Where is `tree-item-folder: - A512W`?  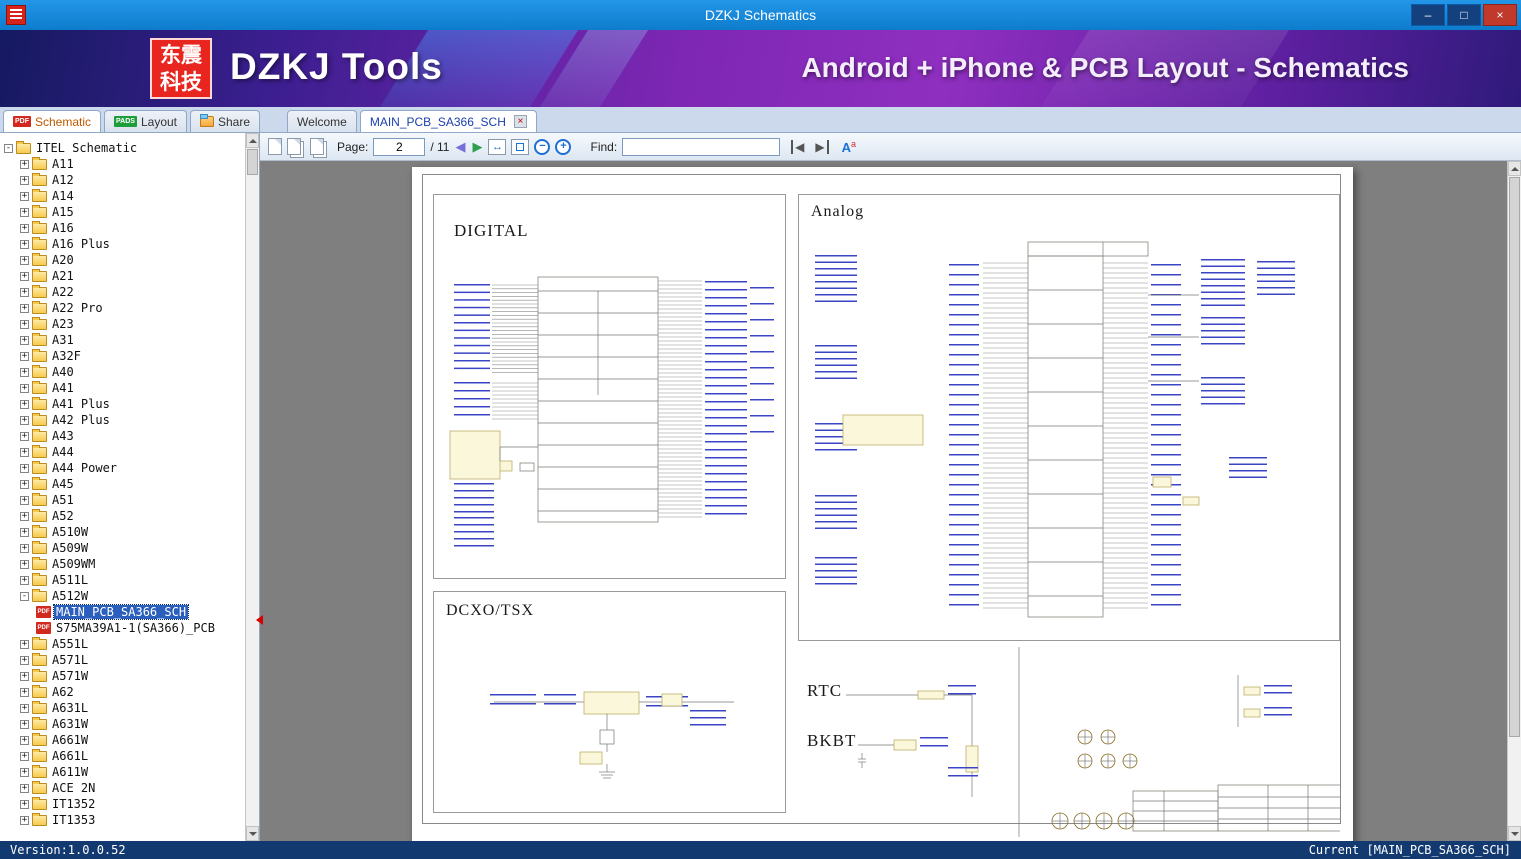 tree-item-folder: - A512W is located at coordinates (122, 596).